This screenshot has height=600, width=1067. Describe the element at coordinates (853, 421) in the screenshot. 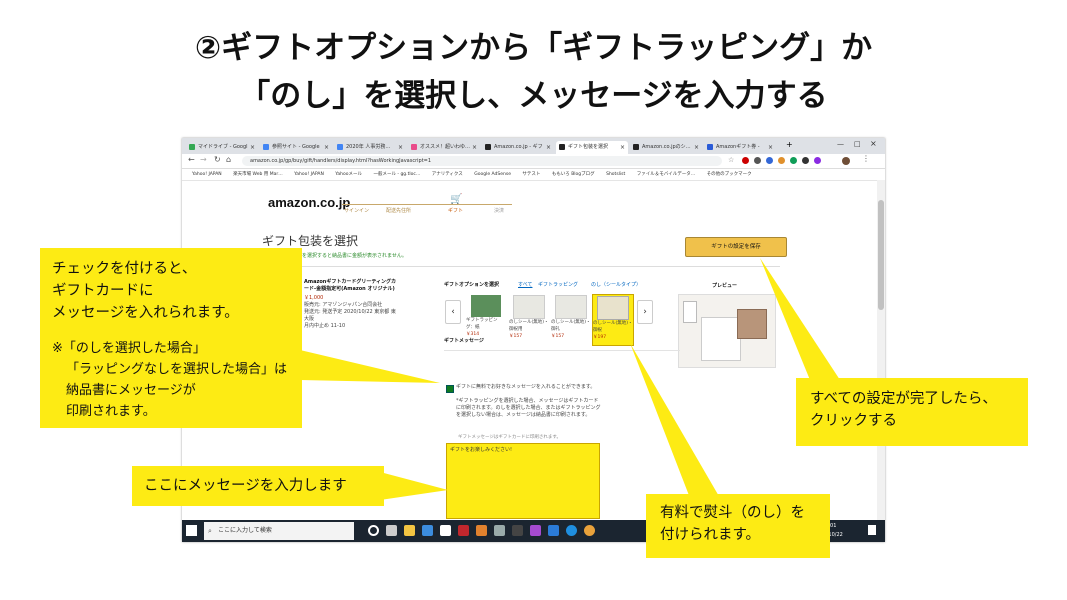

I see `callout-line: クリックする` at that location.